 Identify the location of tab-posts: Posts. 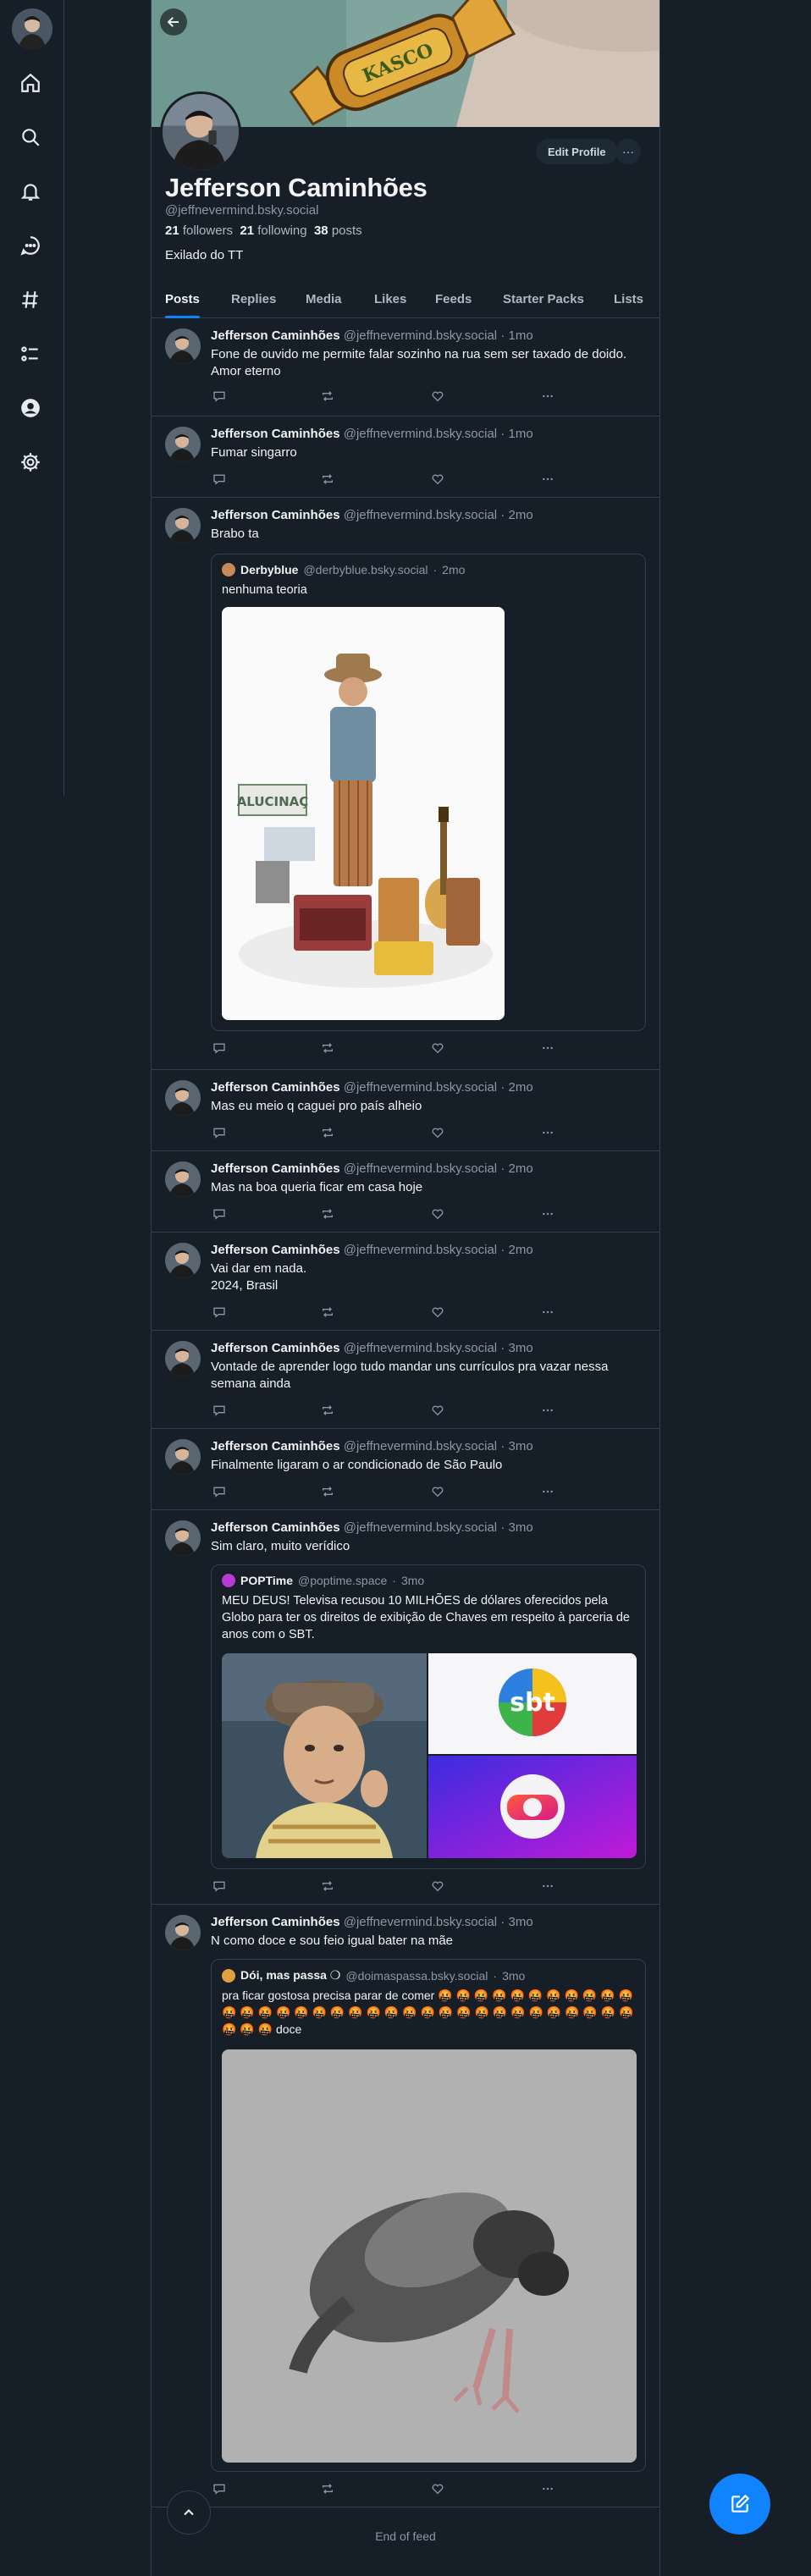
(182, 298).